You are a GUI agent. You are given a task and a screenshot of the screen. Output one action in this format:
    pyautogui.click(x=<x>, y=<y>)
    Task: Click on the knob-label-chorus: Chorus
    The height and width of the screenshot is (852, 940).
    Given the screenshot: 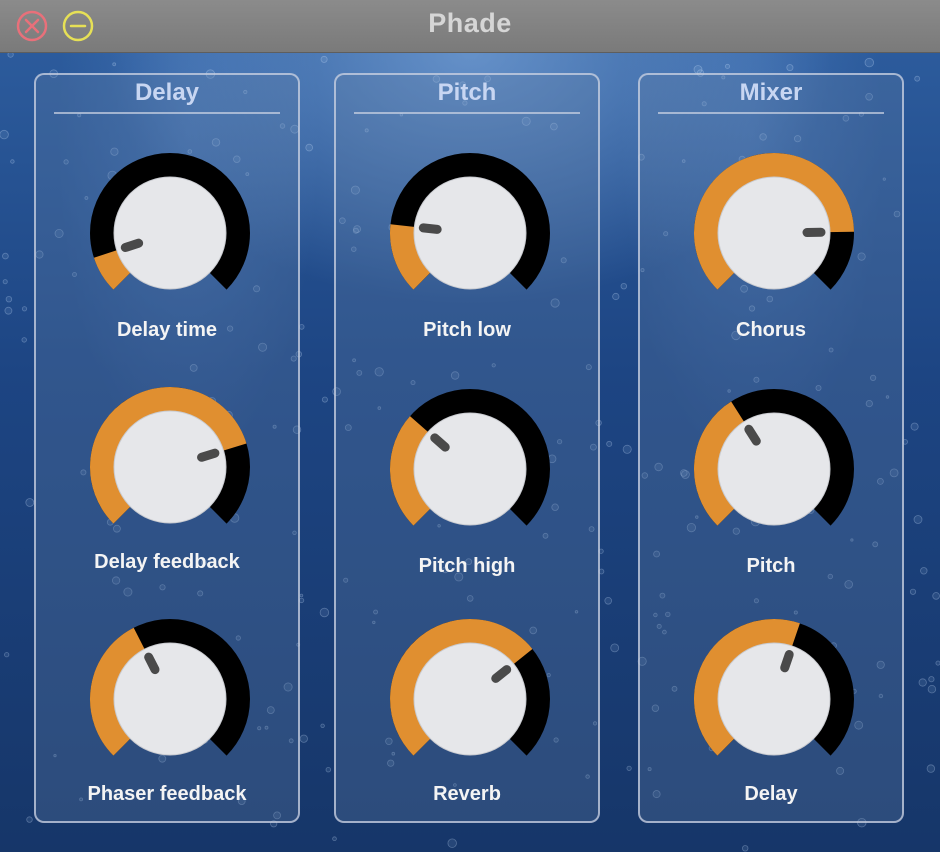 What is the action you would take?
    pyautogui.click(x=771, y=330)
    